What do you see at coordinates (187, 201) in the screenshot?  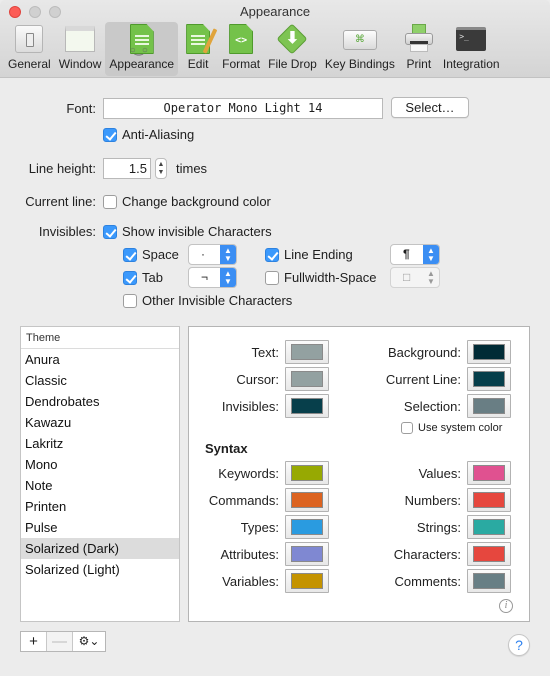 I see `change-background-color-checkbox: Change background color` at bounding box center [187, 201].